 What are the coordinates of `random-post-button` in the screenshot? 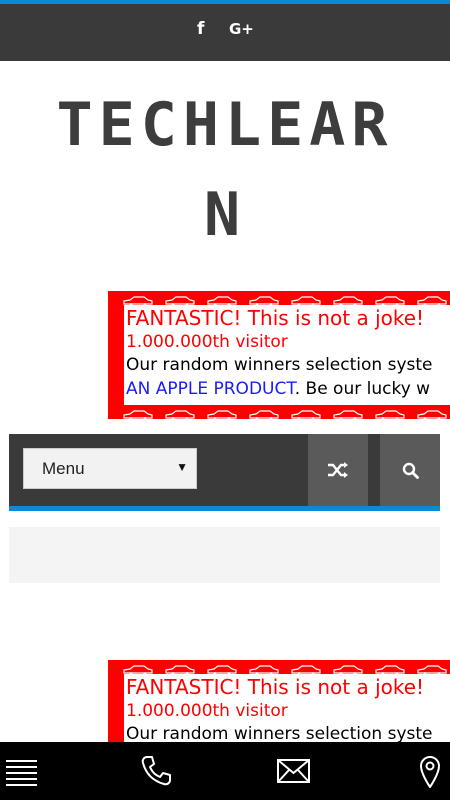 It's located at (338, 470).